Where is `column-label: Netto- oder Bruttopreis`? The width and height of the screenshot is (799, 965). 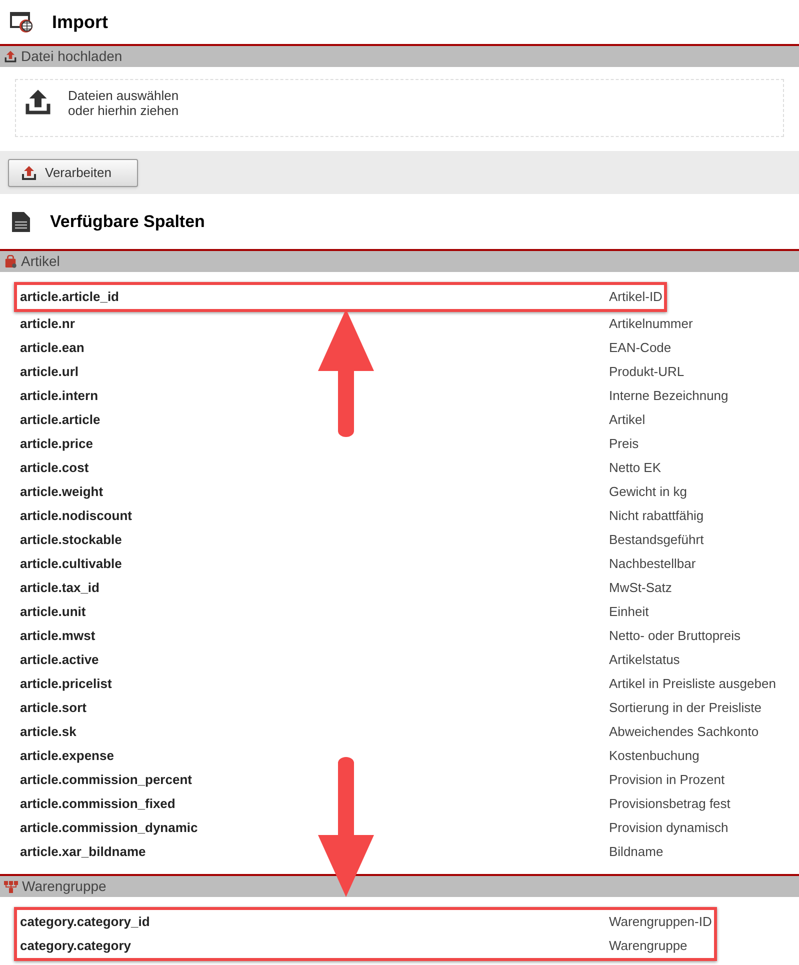 column-label: Netto- oder Bruttopreis is located at coordinates (675, 636).